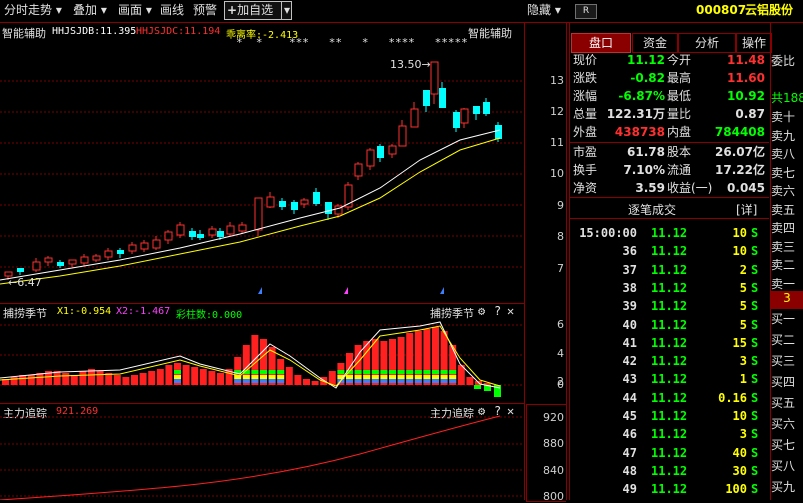  I want to click on trade-row: 37 11.12 2 S, so click(670, 270).